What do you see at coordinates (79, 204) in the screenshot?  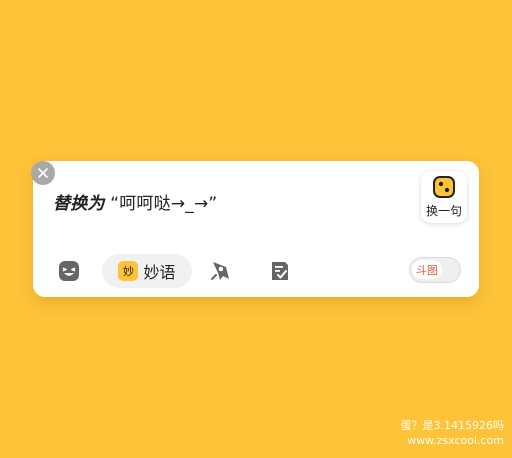 I see `replace-prefix: 替换为` at bounding box center [79, 204].